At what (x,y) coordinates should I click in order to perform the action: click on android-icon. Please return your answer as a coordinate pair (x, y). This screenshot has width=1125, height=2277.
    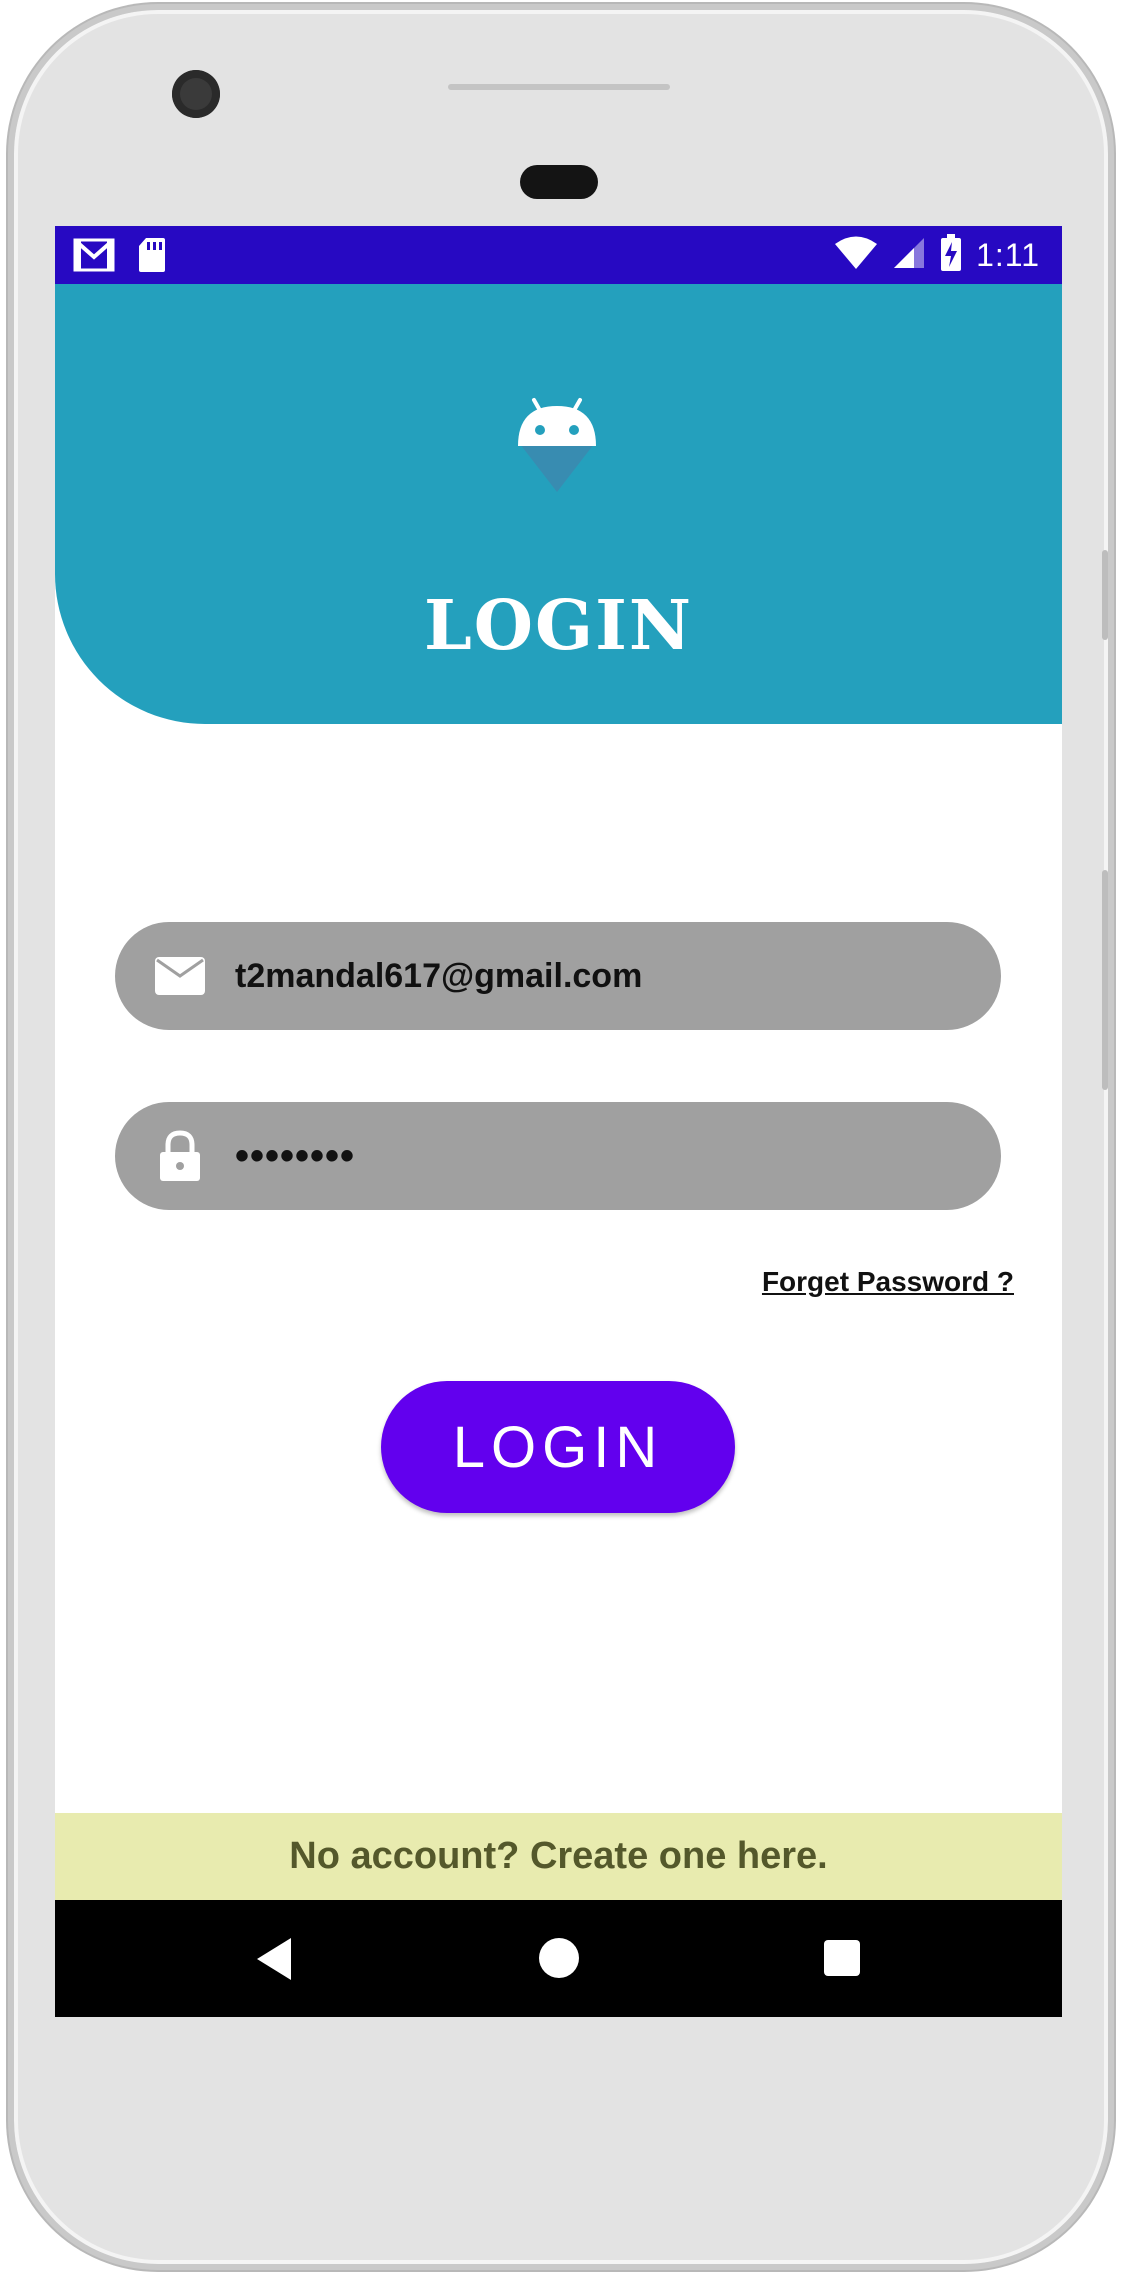
    Looking at the image, I should click on (557, 442).